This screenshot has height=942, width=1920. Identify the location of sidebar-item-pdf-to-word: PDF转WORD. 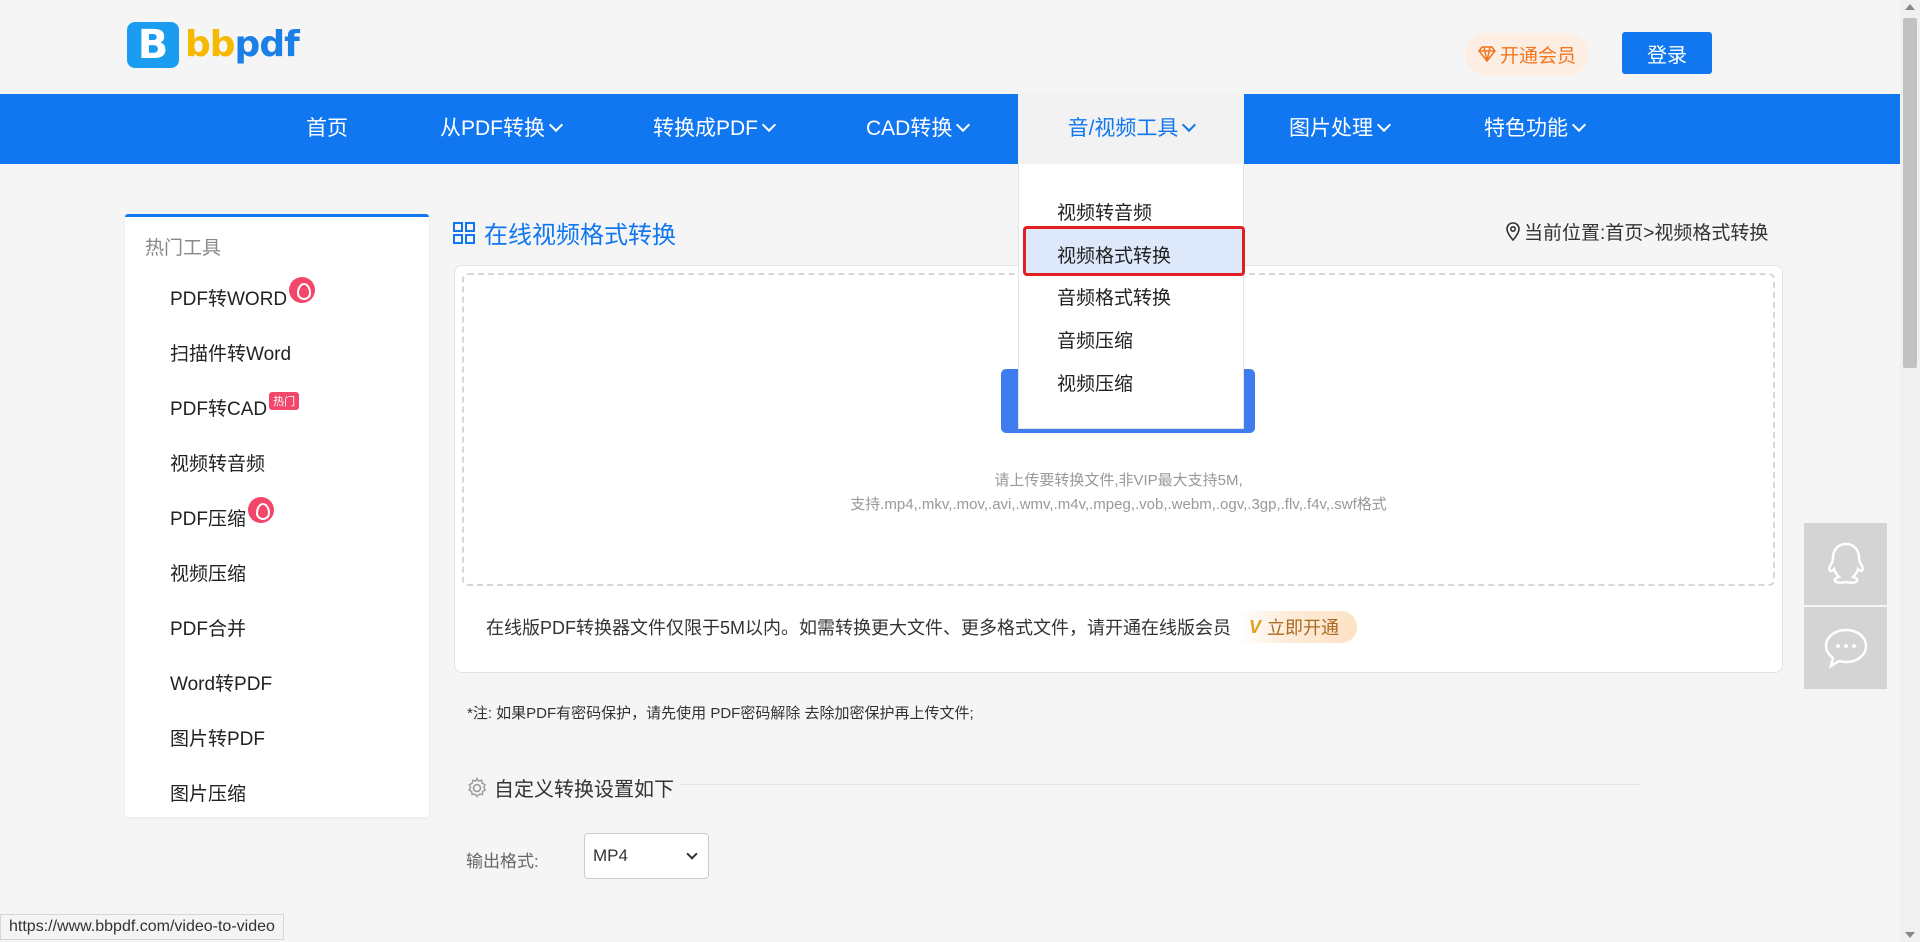
(243, 294).